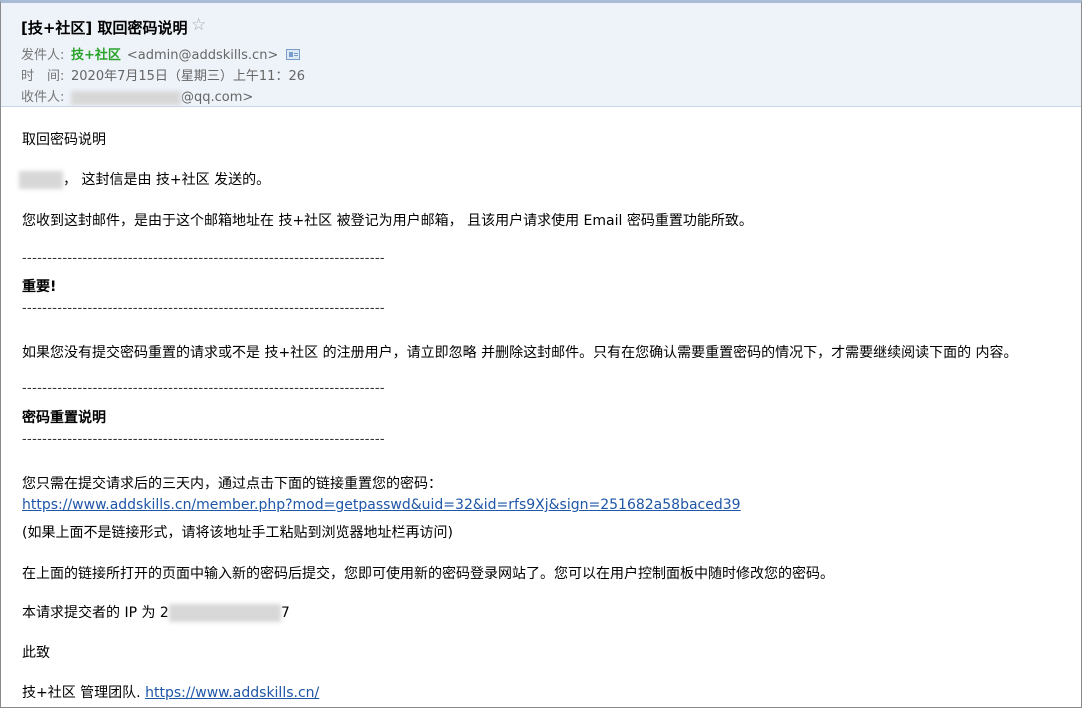 Image resolution: width=1082 pixels, height=708 pixels. What do you see at coordinates (43, 55) in the screenshot?
I see `from-label: 发件人:` at bounding box center [43, 55].